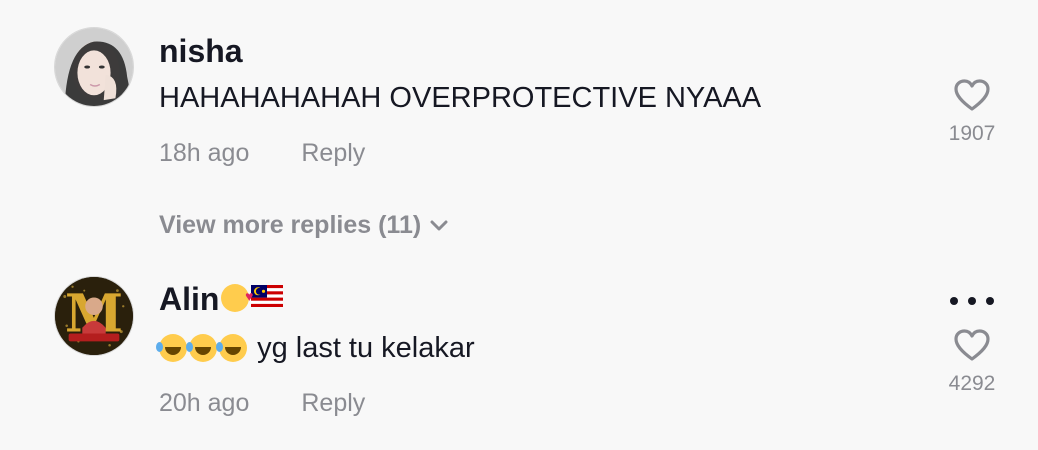  What do you see at coordinates (366, 348) in the screenshot?
I see `comment-text: yg last tu kelakar` at bounding box center [366, 348].